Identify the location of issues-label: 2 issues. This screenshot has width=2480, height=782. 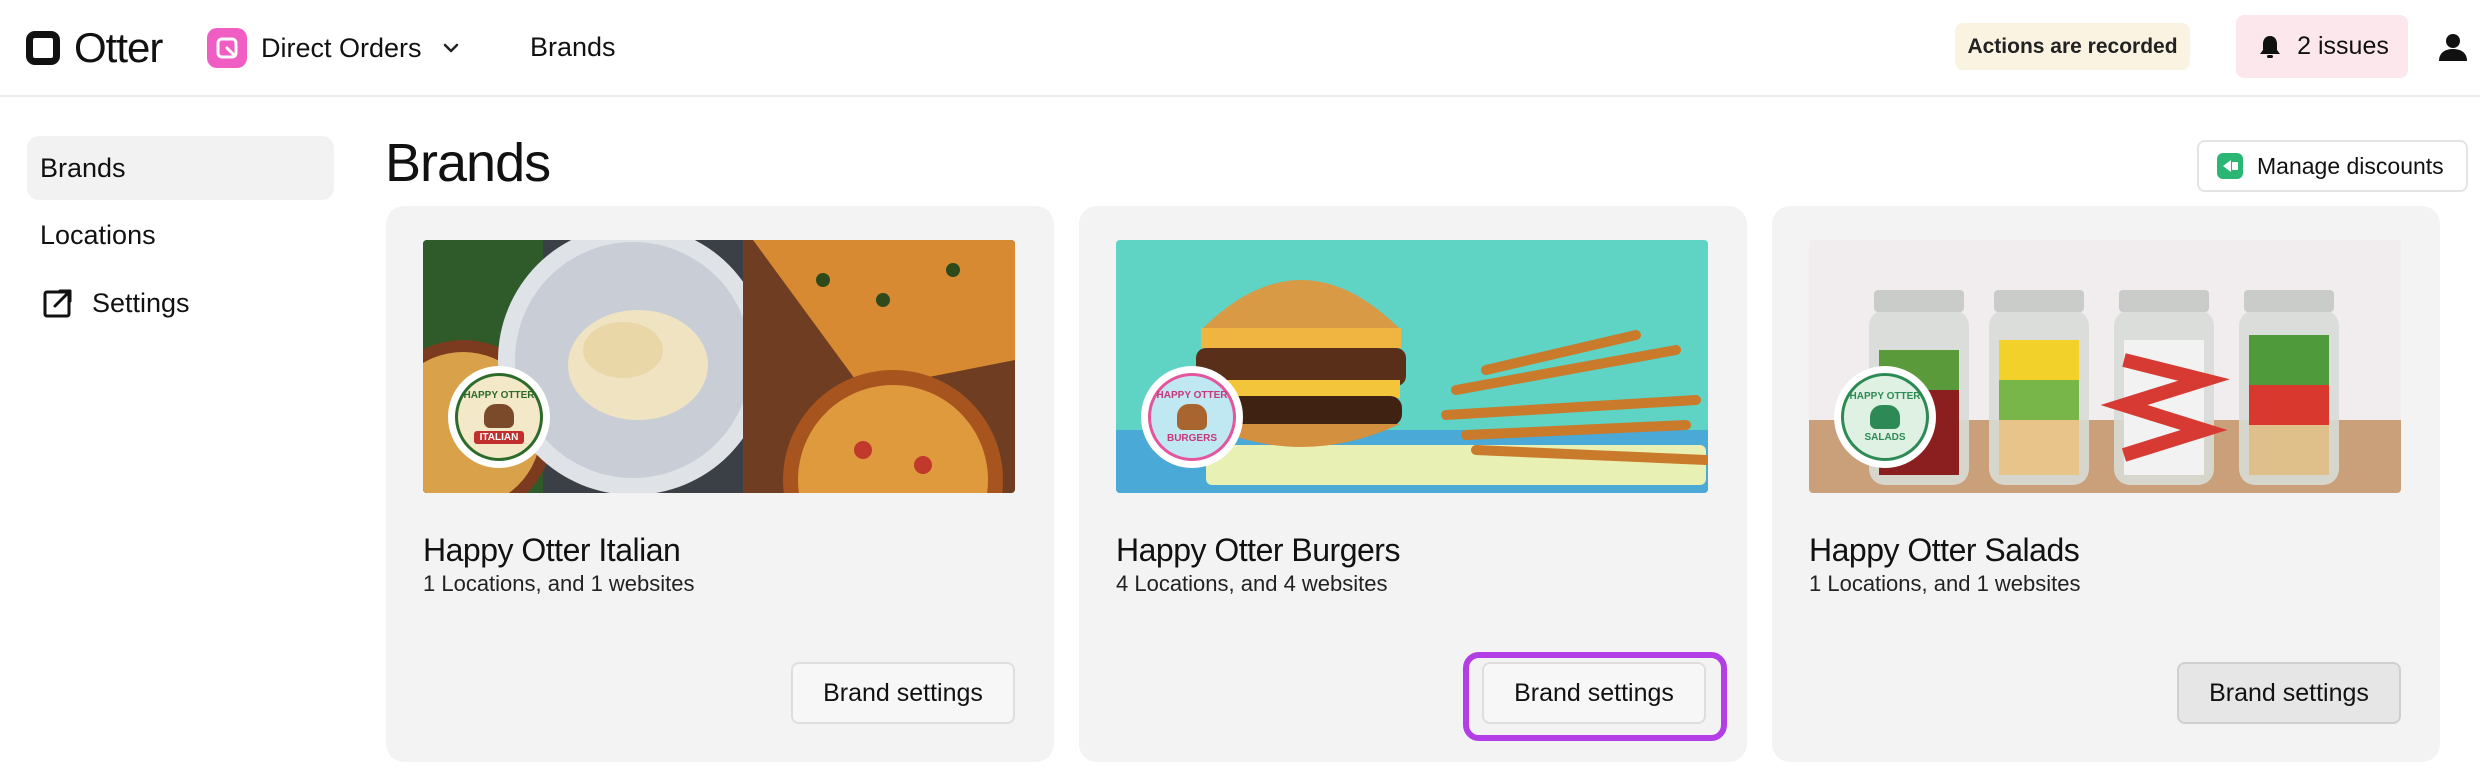
(2343, 46).